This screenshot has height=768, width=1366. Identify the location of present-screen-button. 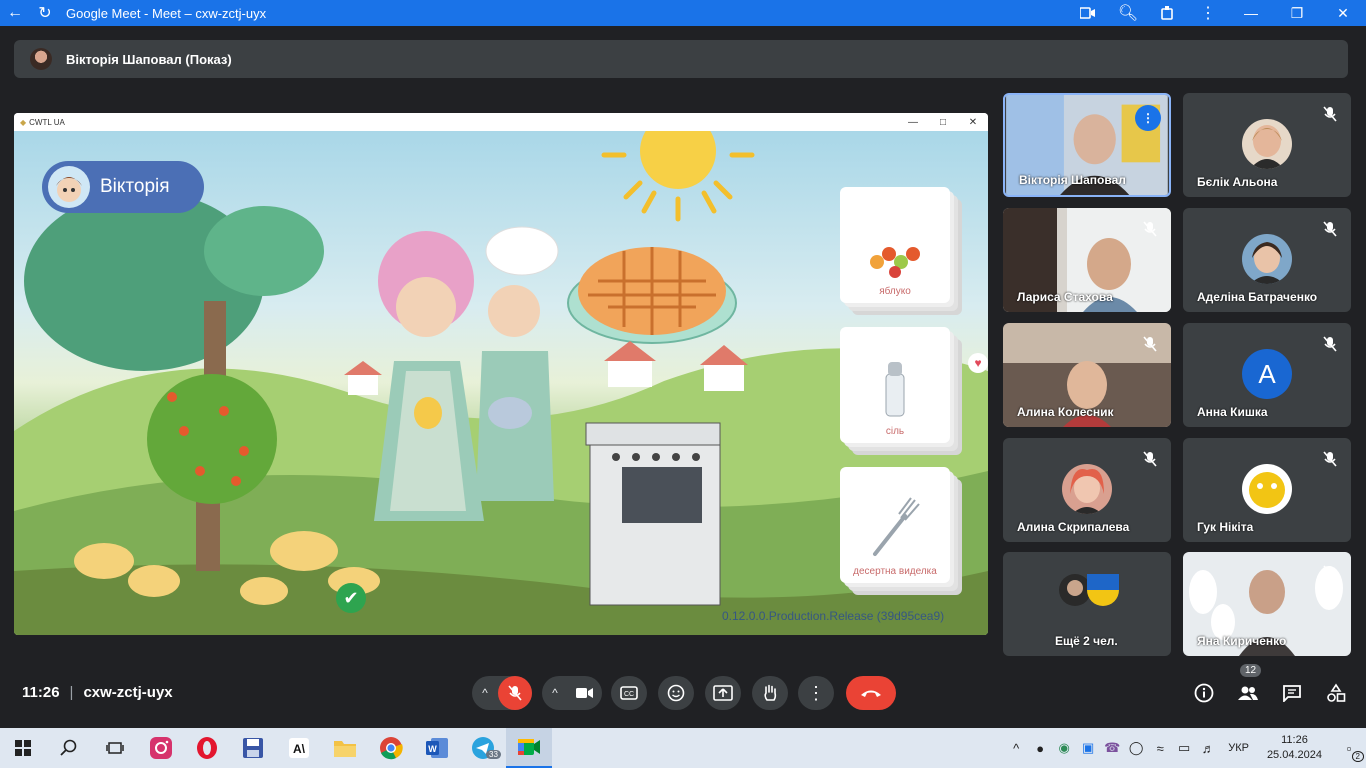
(723, 693).